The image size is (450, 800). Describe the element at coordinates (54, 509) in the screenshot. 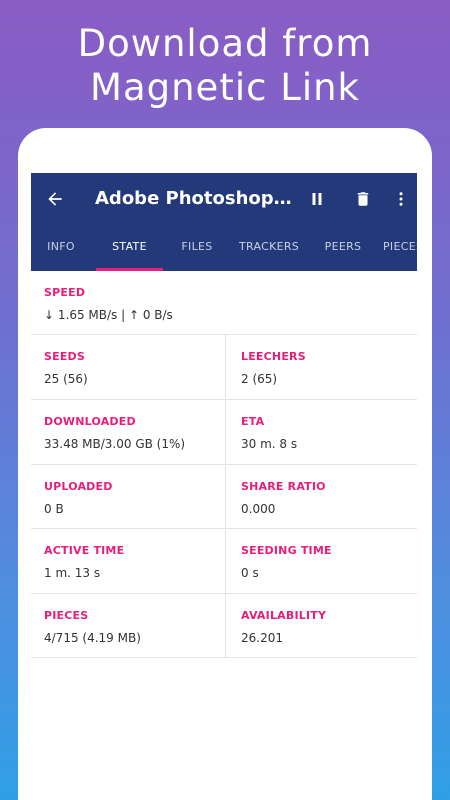

I see `uploaded-value: 0 B` at that location.